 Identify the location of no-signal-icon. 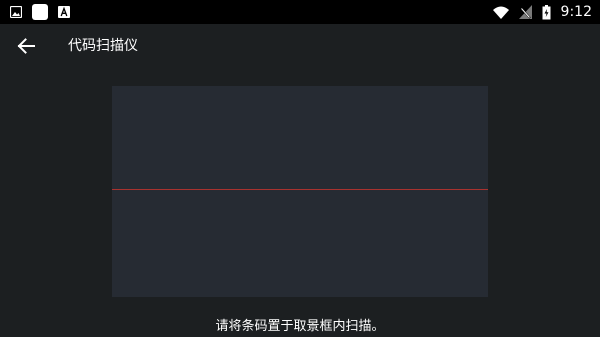
(525, 12).